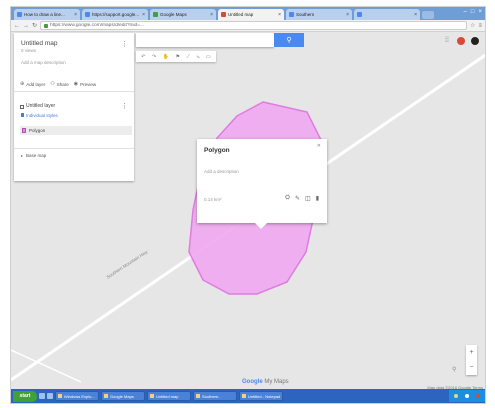  I want to click on layer-title: Untitled layer, so click(40, 106).